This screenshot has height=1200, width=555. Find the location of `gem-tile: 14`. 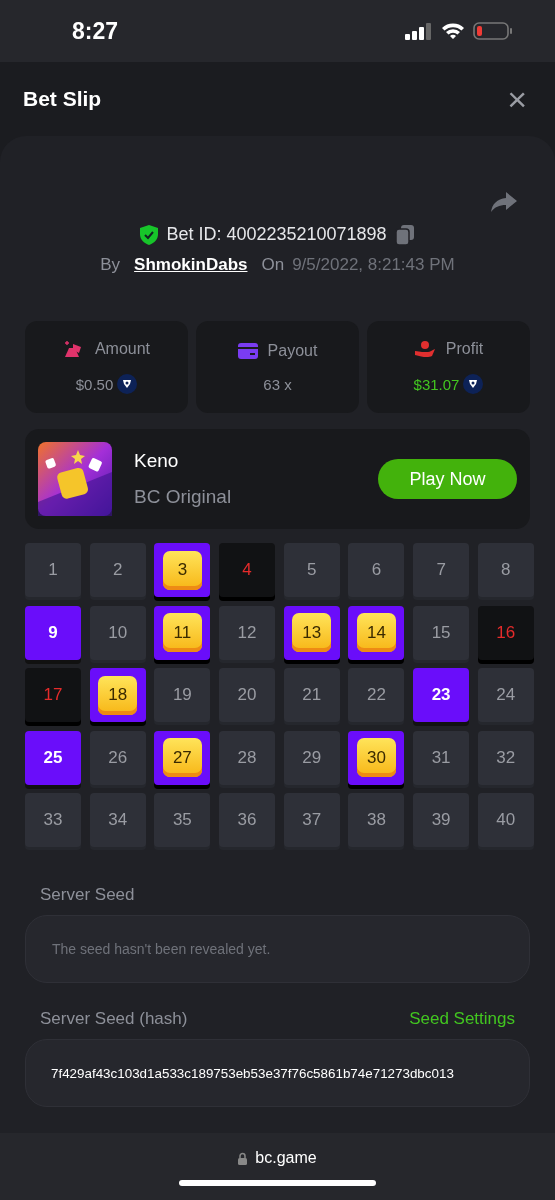

gem-tile: 14 is located at coordinates (376, 632).